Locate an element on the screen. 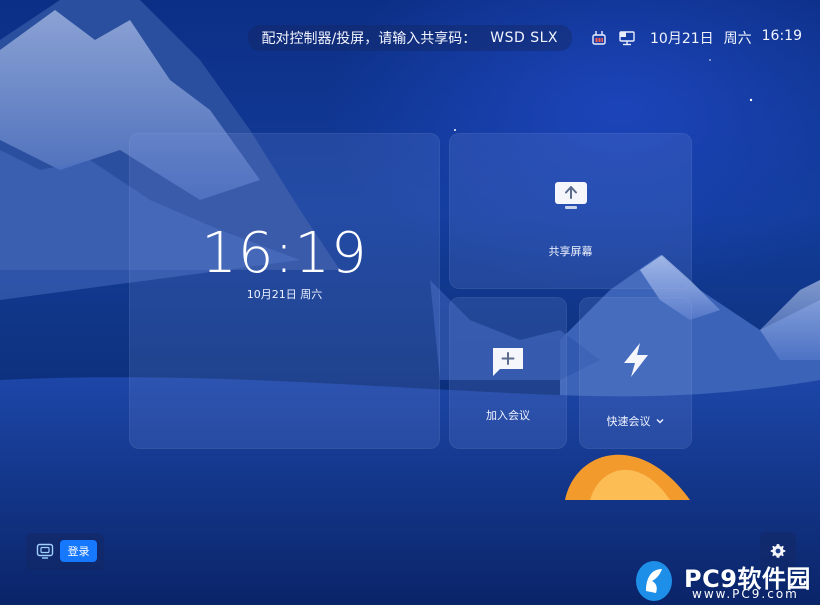 The width and height of the screenshot is (820, 605). device-status-icon is located at coordinates (599, 38).